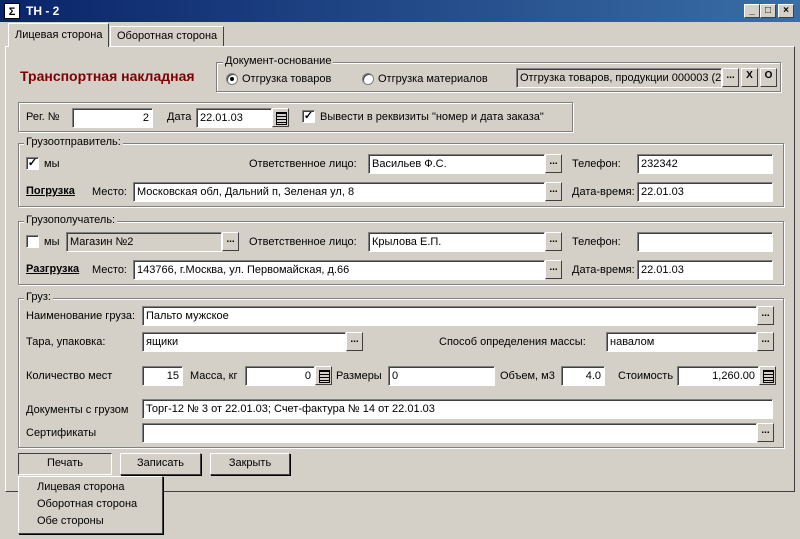 This screenshot has width=800, height=539. Describe the element at coordinates (619, 78) in the screenshot. I see `basis-document-field: Отгрузка товаров, продукции 000003 (2` at that location.